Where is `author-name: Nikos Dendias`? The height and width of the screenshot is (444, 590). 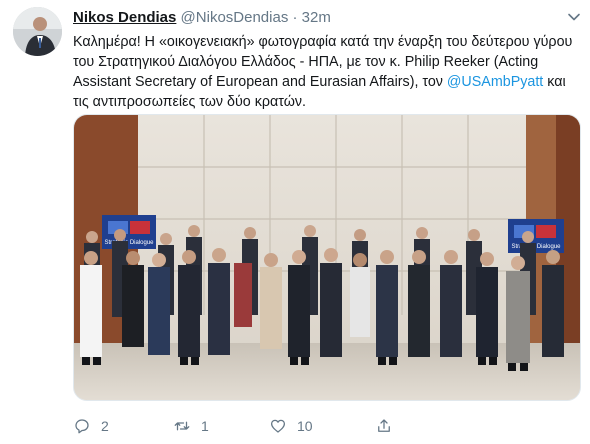 author-name: Nikos Dendias is located at coordinates (124, 17).